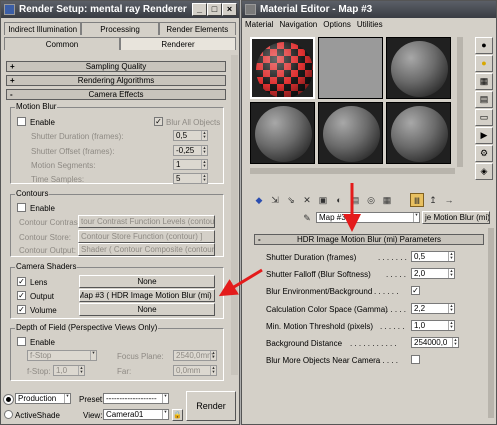 This screenshot has width=497, height=425. I want to click on assign-to-selection-icon: ⇘, so click(291, 200).